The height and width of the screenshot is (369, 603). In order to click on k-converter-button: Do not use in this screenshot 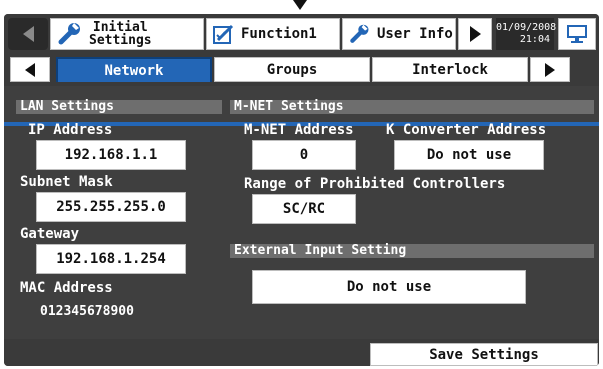, I will do `click(469, 155)`.